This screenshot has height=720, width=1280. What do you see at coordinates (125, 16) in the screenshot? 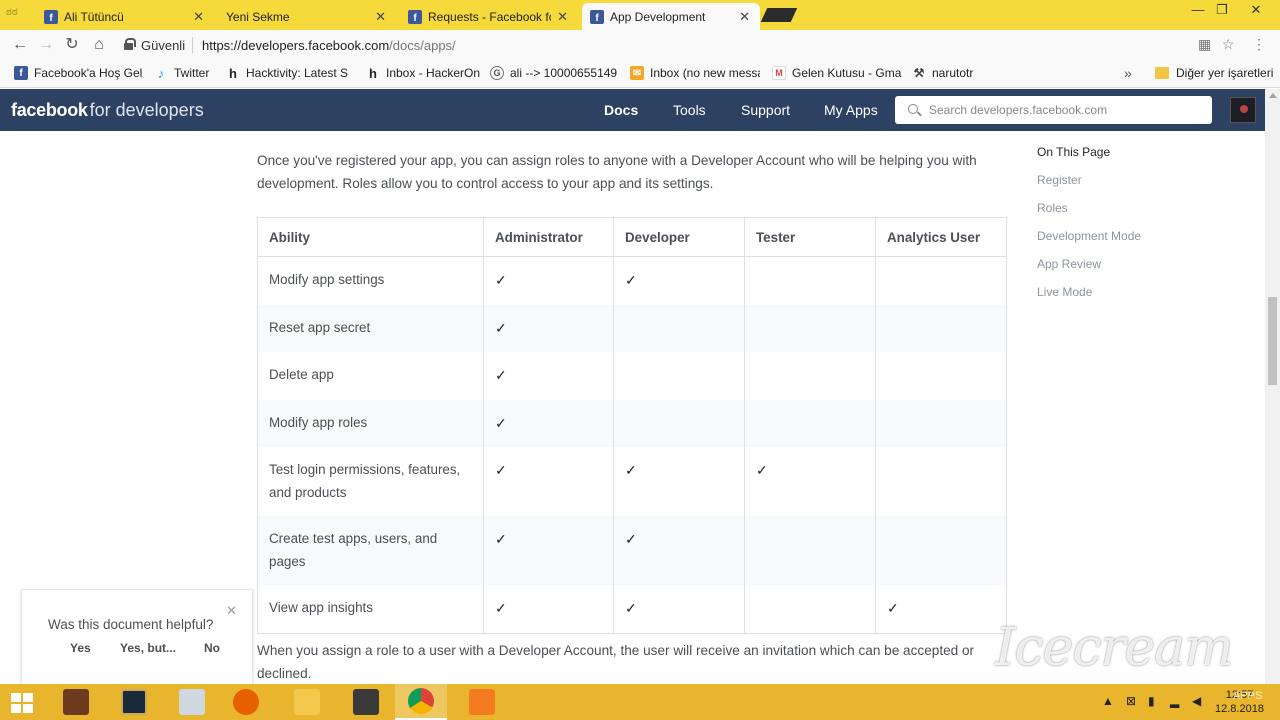
I see `tab-ali-tutuncu: f Ali Tütüncü ✕` at bounding box center [125, 16].